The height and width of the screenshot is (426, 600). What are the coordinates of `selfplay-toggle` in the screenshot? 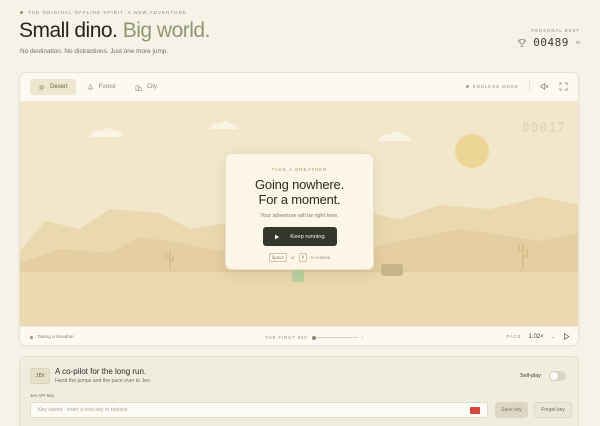 It's located at (557, 376).